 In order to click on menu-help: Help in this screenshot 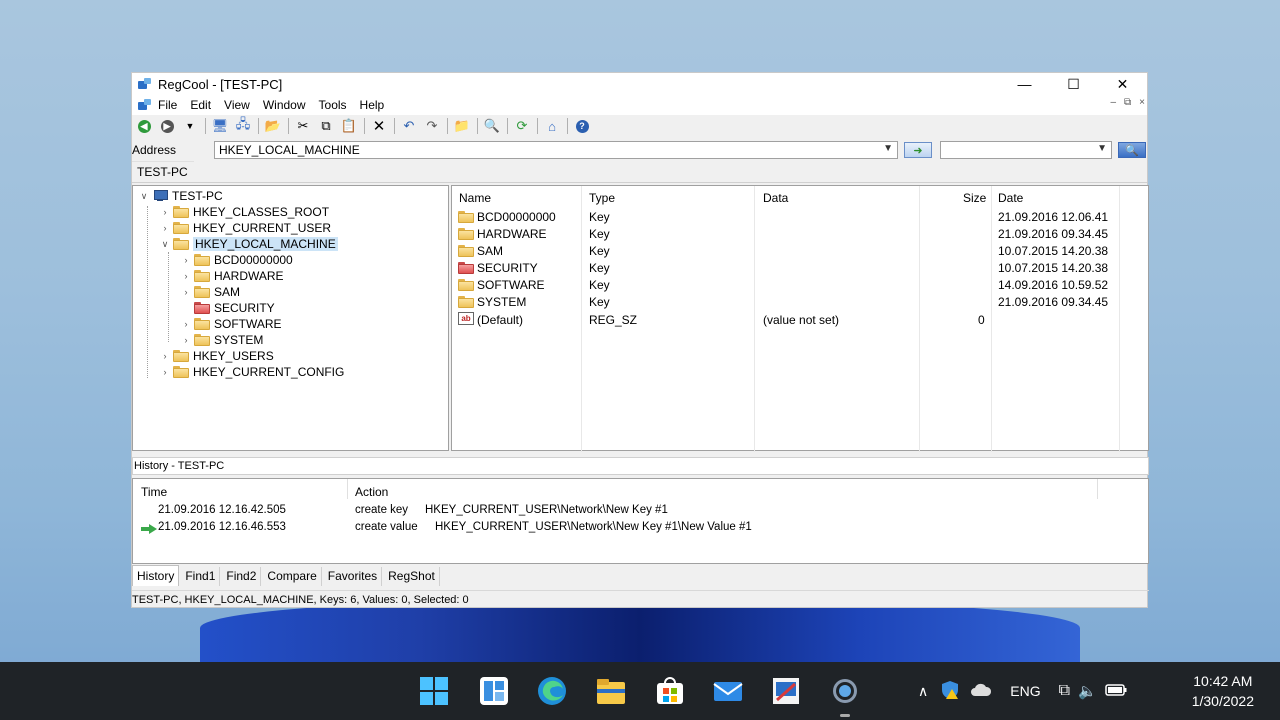, I will do `click(372, 105)`.